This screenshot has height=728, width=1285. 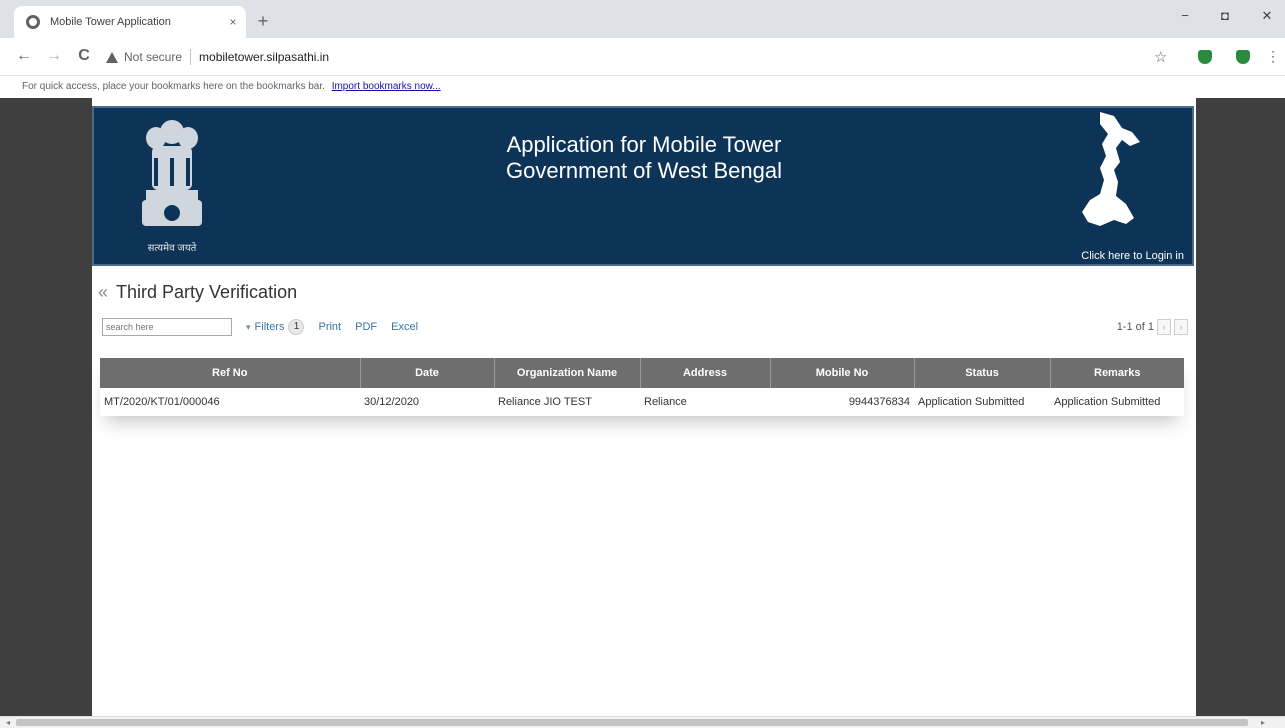 I want to click on filters-label: Filters, so click(x=269, y=327).